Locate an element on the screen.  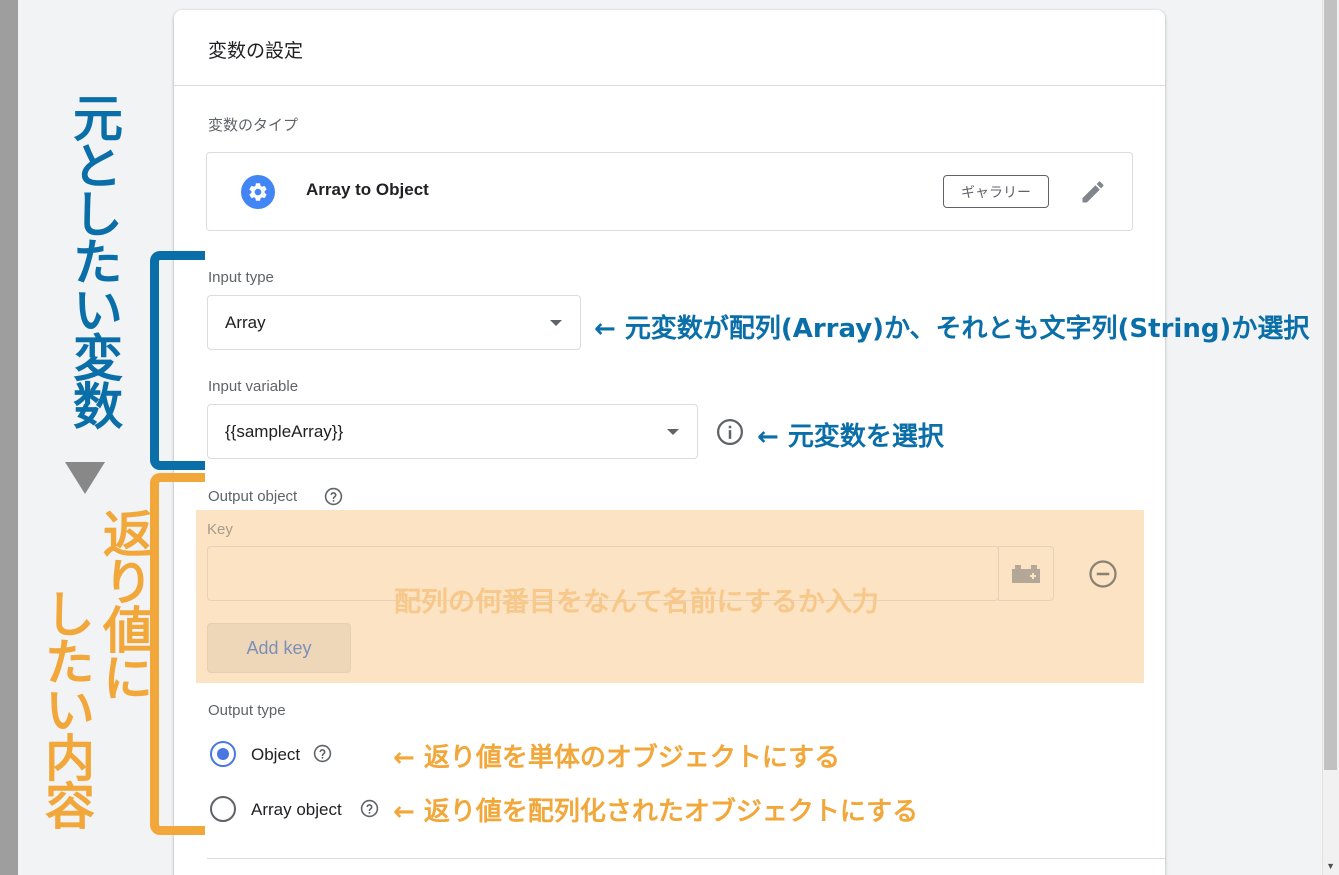
gear-icon is located at coordinates (258, 192).